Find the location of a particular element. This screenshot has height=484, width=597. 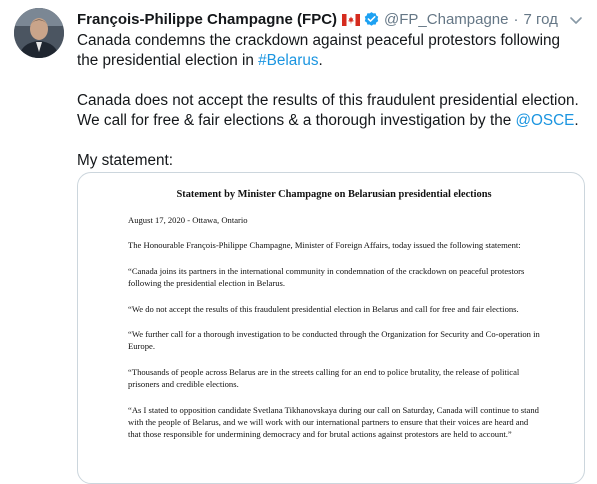

verified-badge-icon is located at coordinates (371, 19).